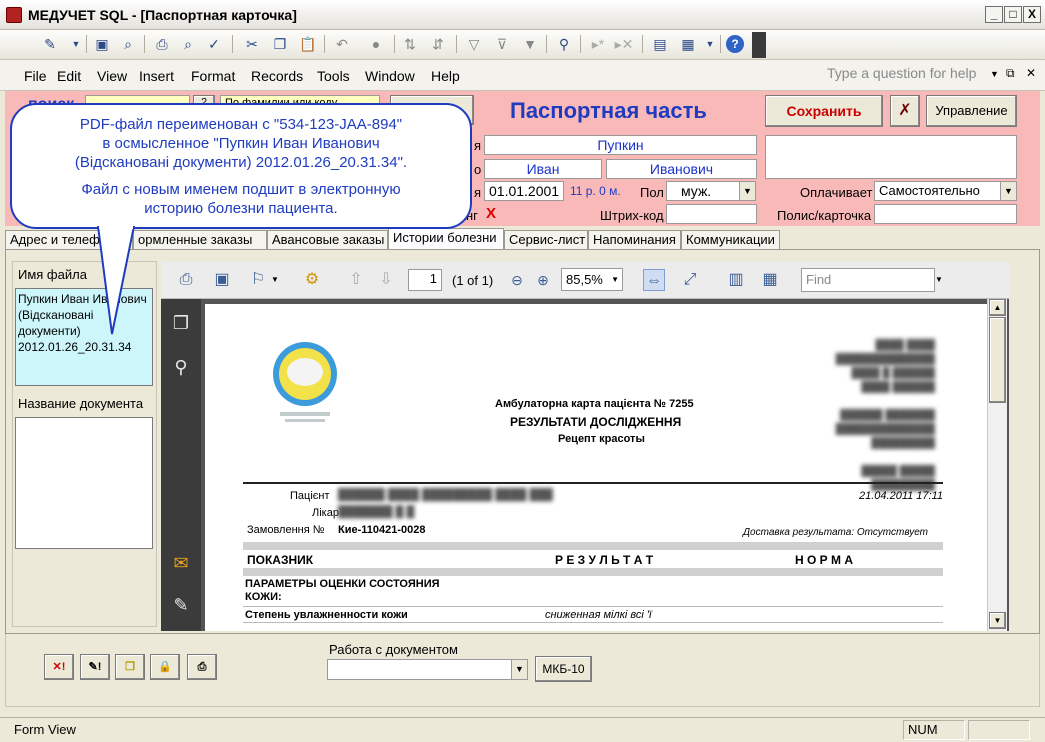 The image size is (1045, 742). I want to click on paperclip-icon: ✎, so click(181, 605).